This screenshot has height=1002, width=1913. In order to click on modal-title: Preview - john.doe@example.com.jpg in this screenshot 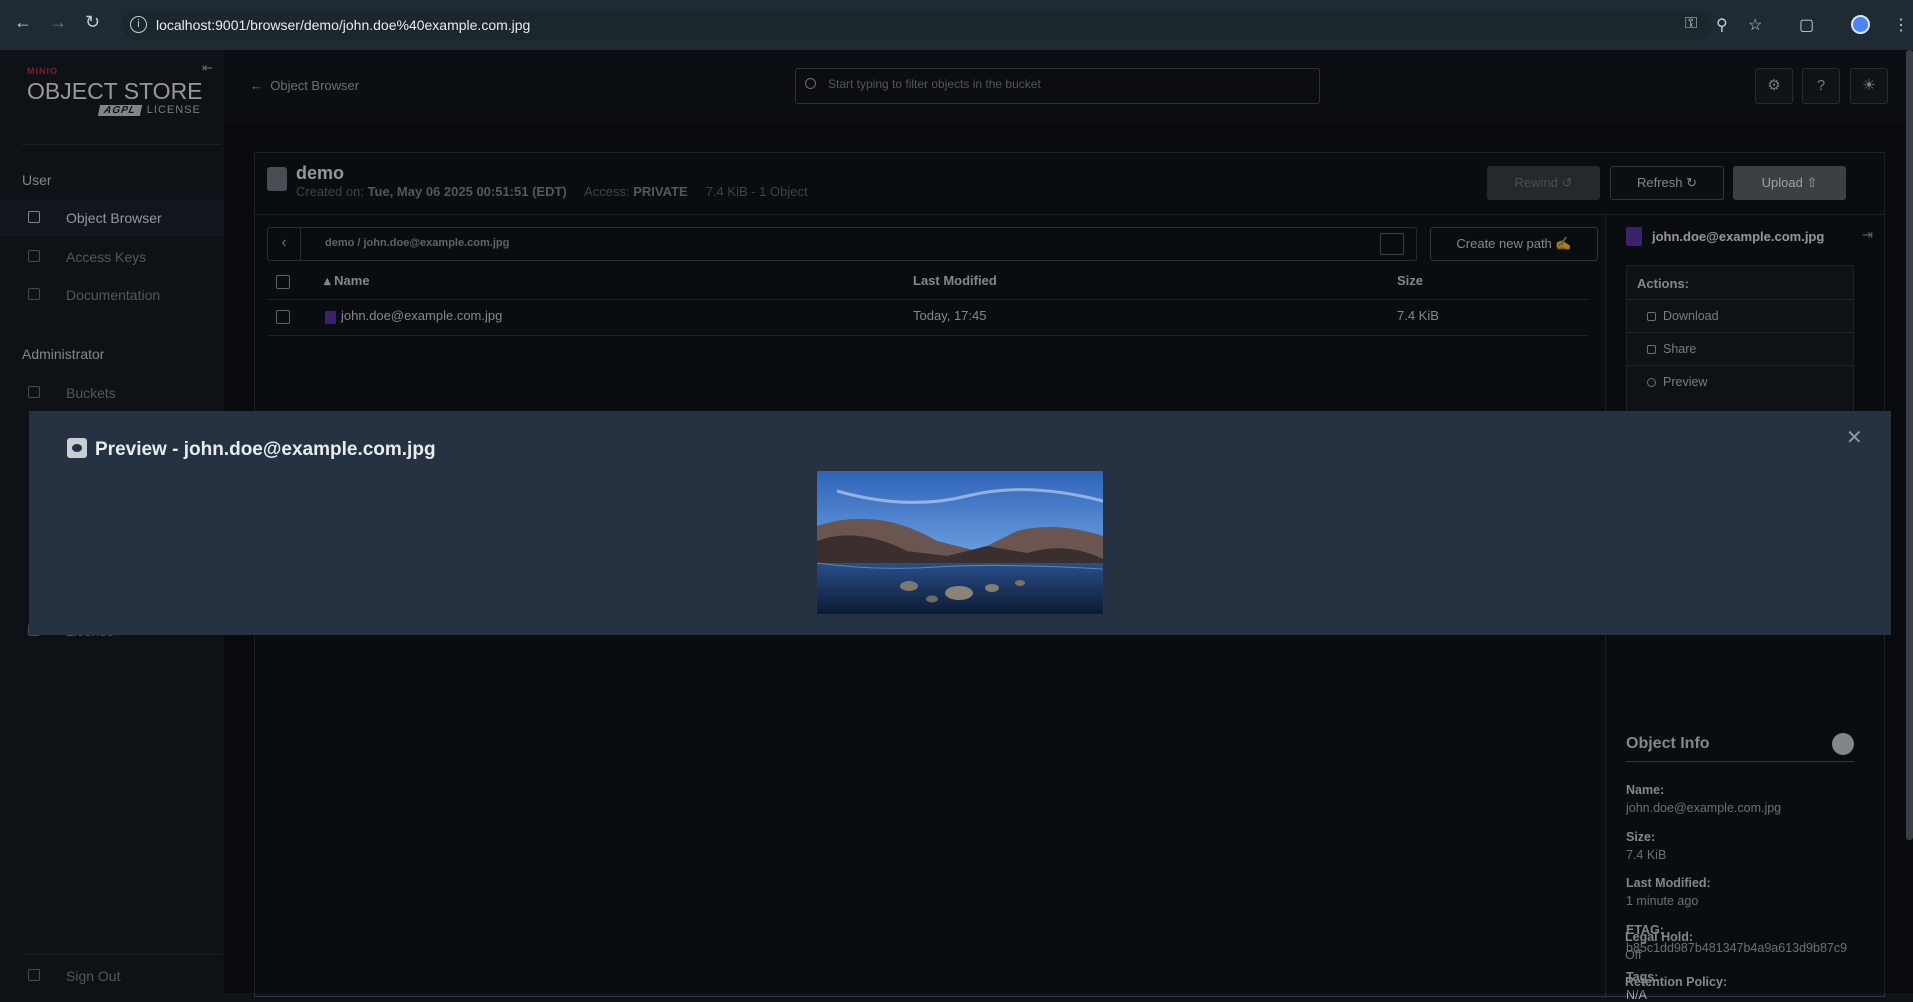, I will do `click(265, 449)`.